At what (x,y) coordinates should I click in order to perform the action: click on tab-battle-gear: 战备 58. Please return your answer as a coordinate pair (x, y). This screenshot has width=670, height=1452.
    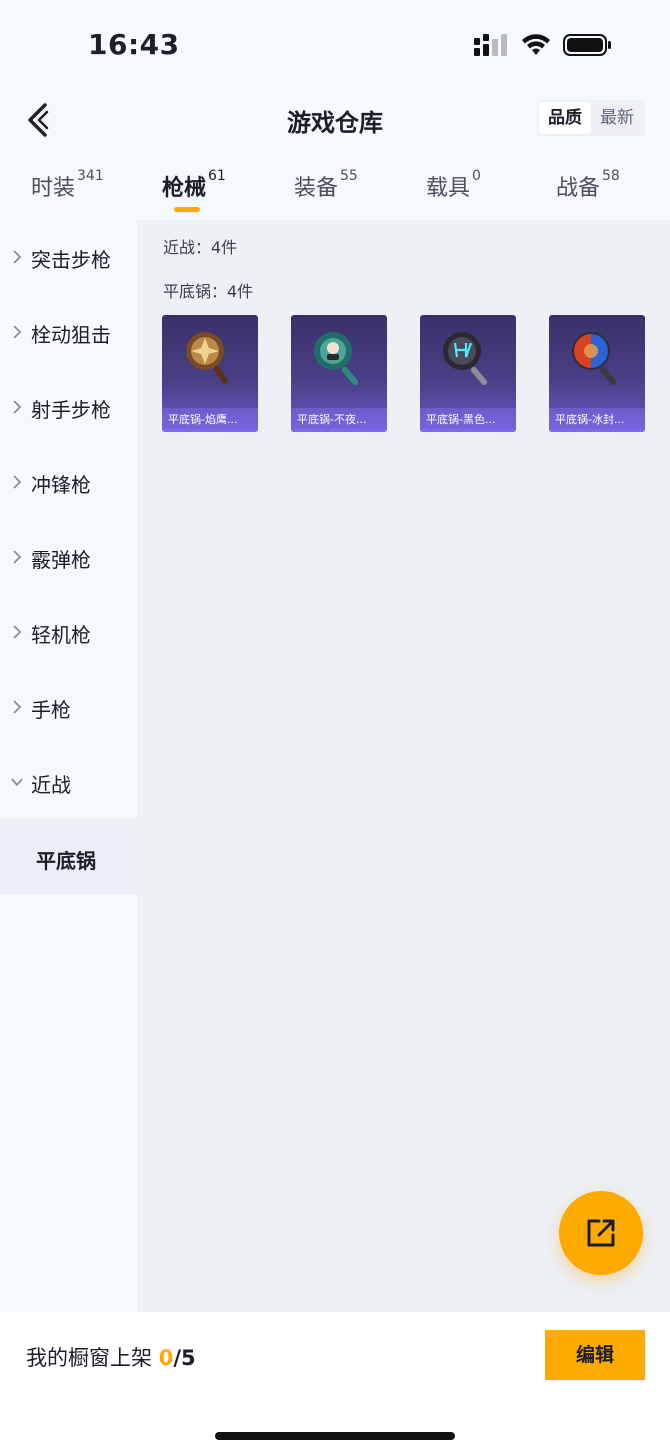
    Looking at the image, I should click on (588, 193).